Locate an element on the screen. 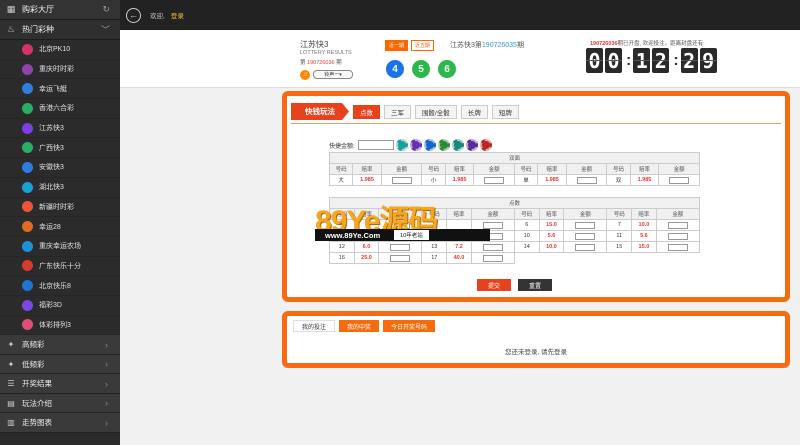 This screenshot has height=445, width=800. lottery-hall-link: ▦ 购彩大厅 ↻ is located at coordinates (60, 10).